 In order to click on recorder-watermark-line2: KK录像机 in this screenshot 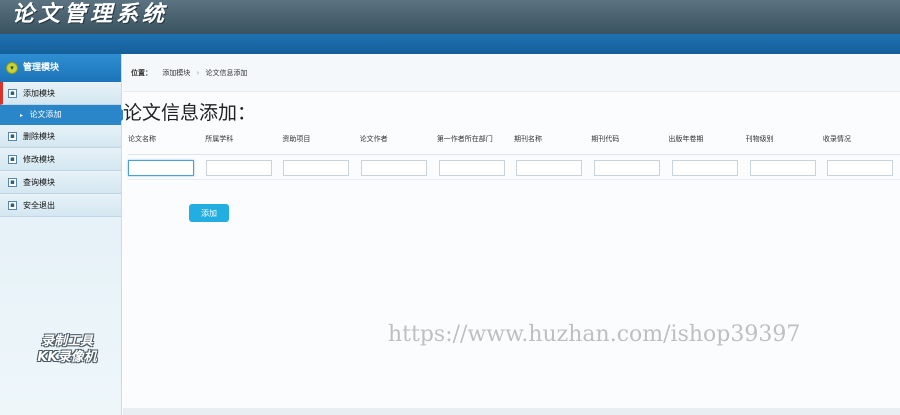, I will do `click(67, 357)`.